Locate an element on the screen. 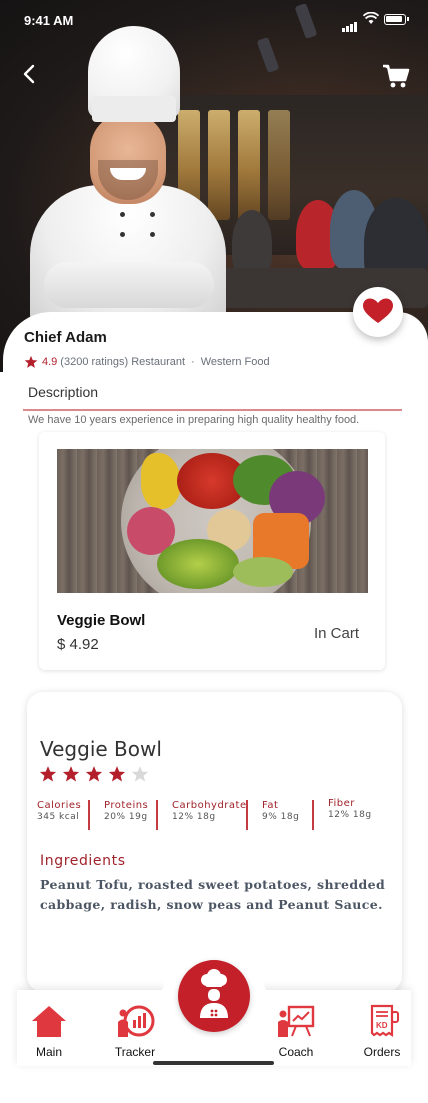 The height and width of the screenshot is (1103, 428). nav-item-main: Main is located at coordinates (49, 1031).